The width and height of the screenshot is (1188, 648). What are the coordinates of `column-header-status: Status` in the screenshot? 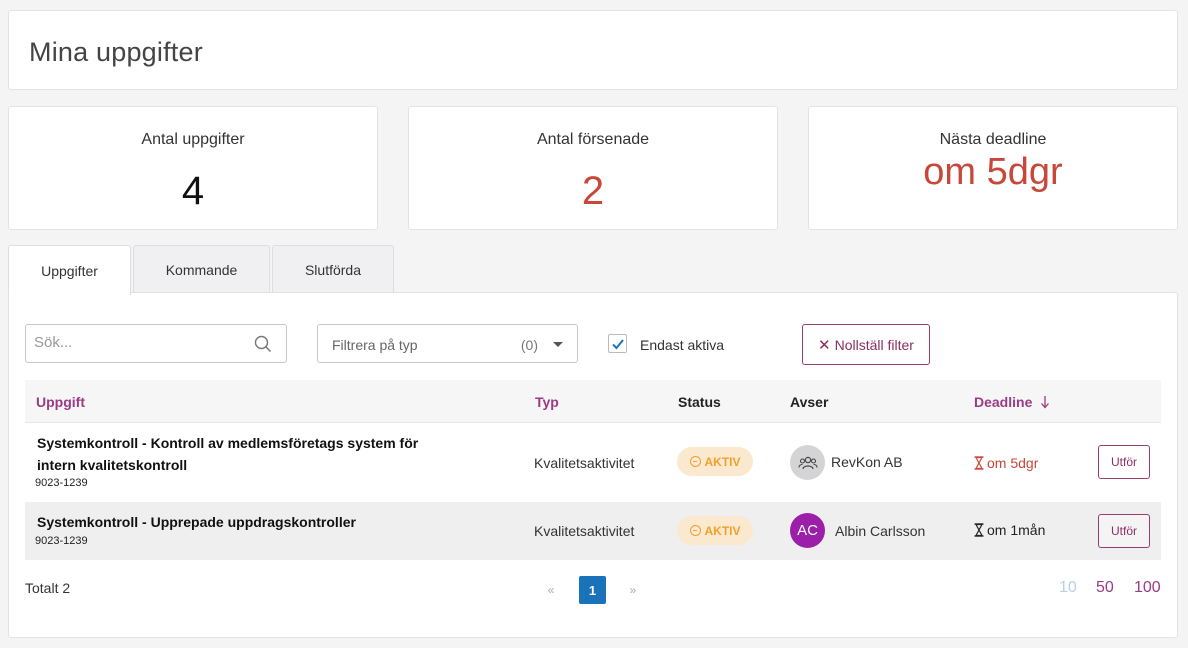 It's located at (699, 402).